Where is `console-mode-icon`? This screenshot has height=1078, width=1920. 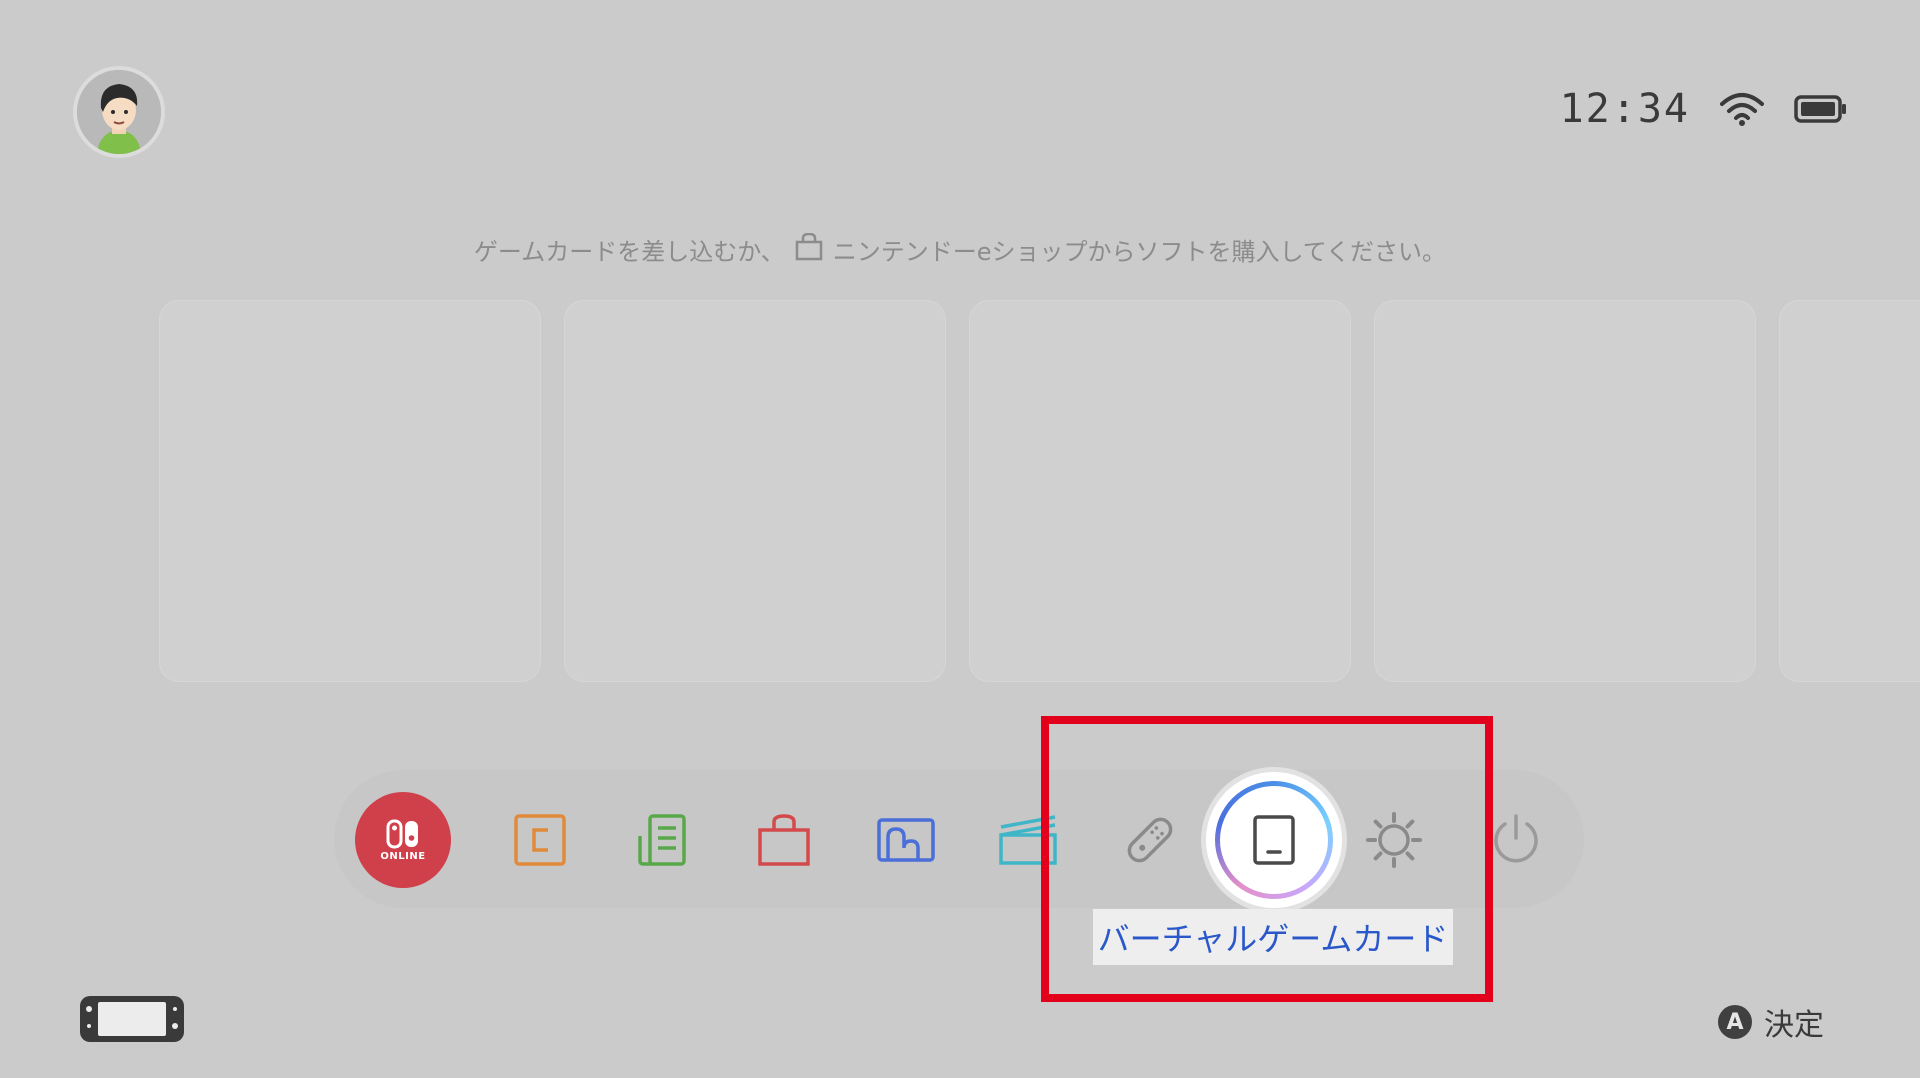 console-mode-icon is located at coordinates (132, 1021).